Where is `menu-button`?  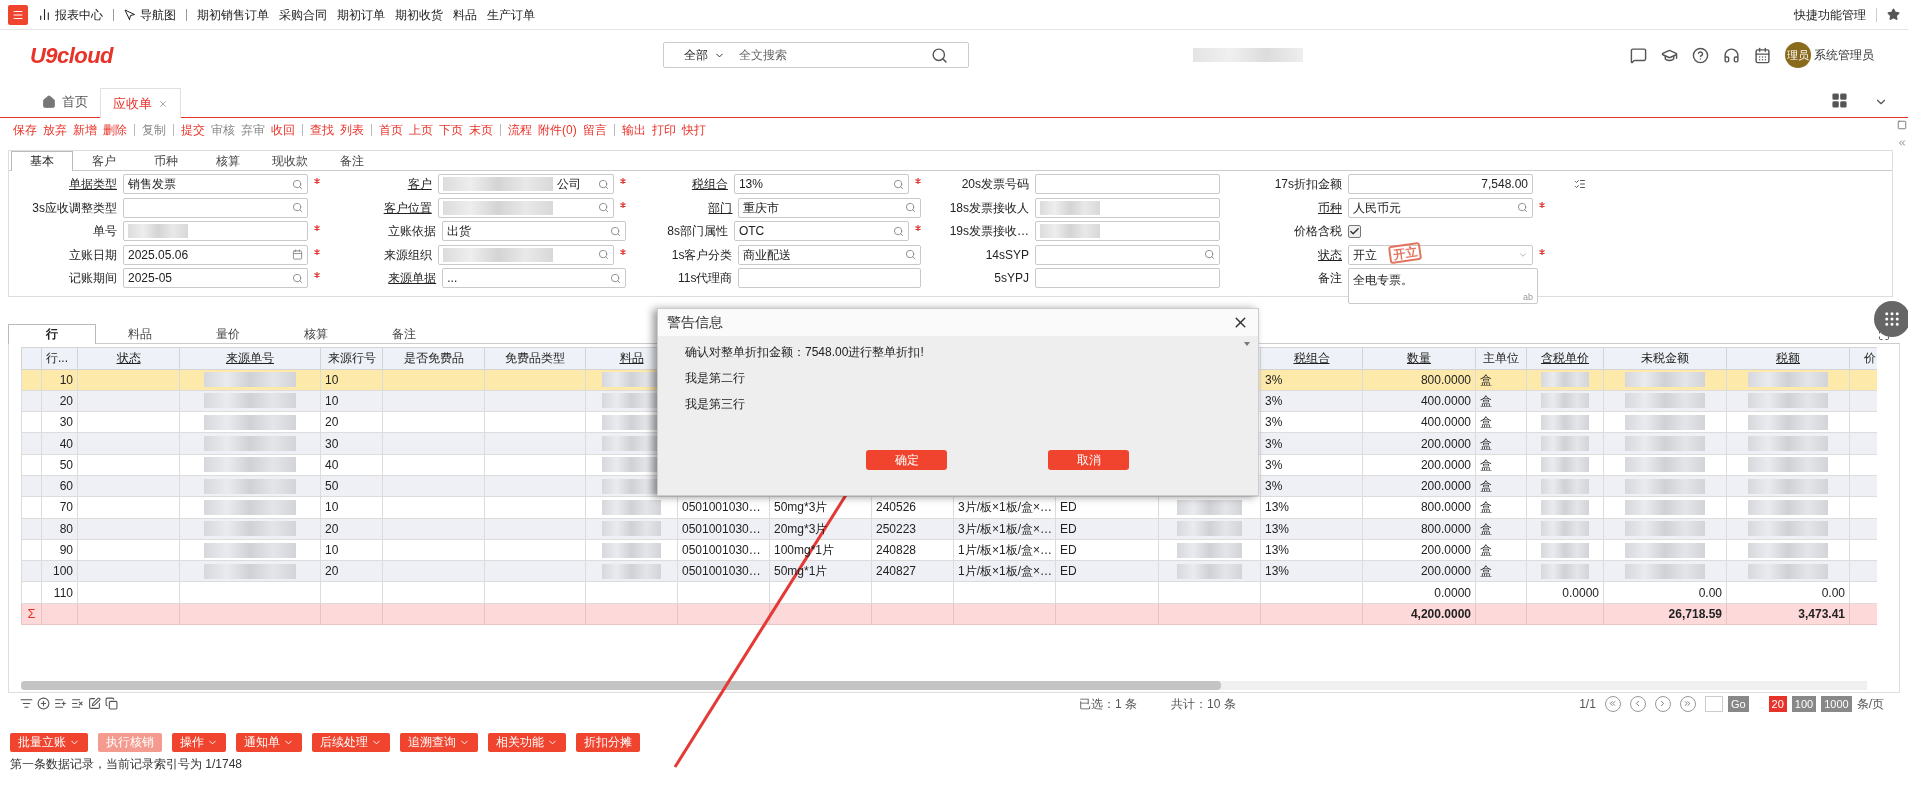
menu-button is located at coordinates (18, 14).